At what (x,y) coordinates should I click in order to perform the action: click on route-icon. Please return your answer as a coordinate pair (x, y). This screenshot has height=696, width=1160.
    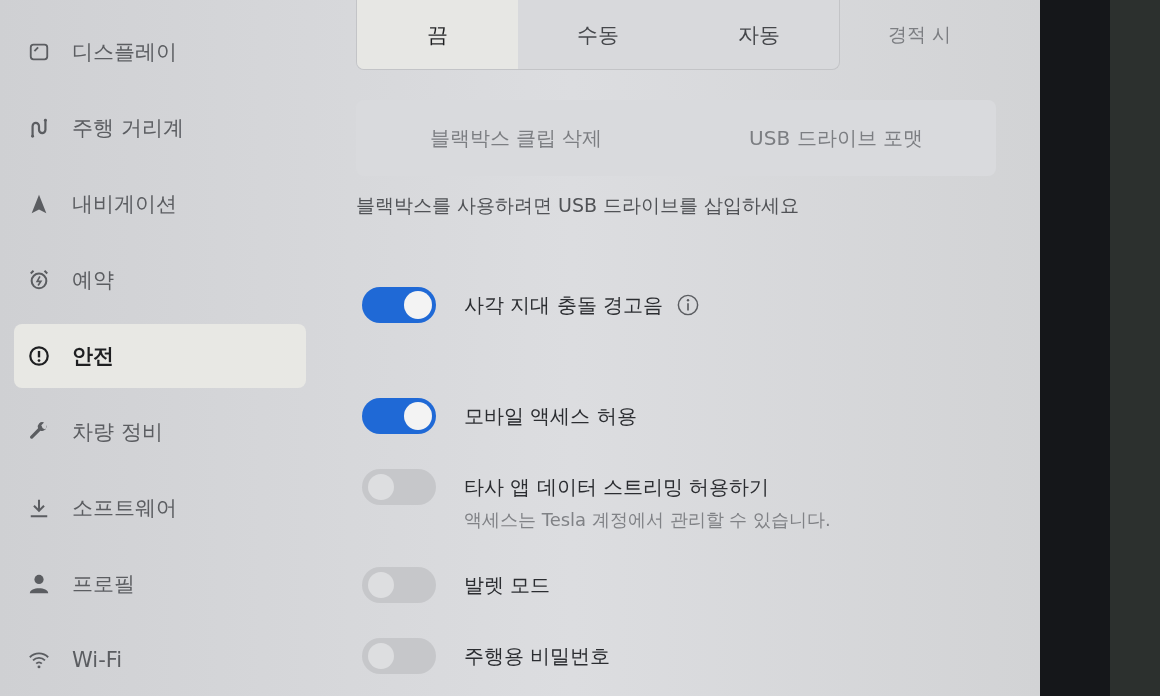
    Looking at the image, I should click on (39, 128).